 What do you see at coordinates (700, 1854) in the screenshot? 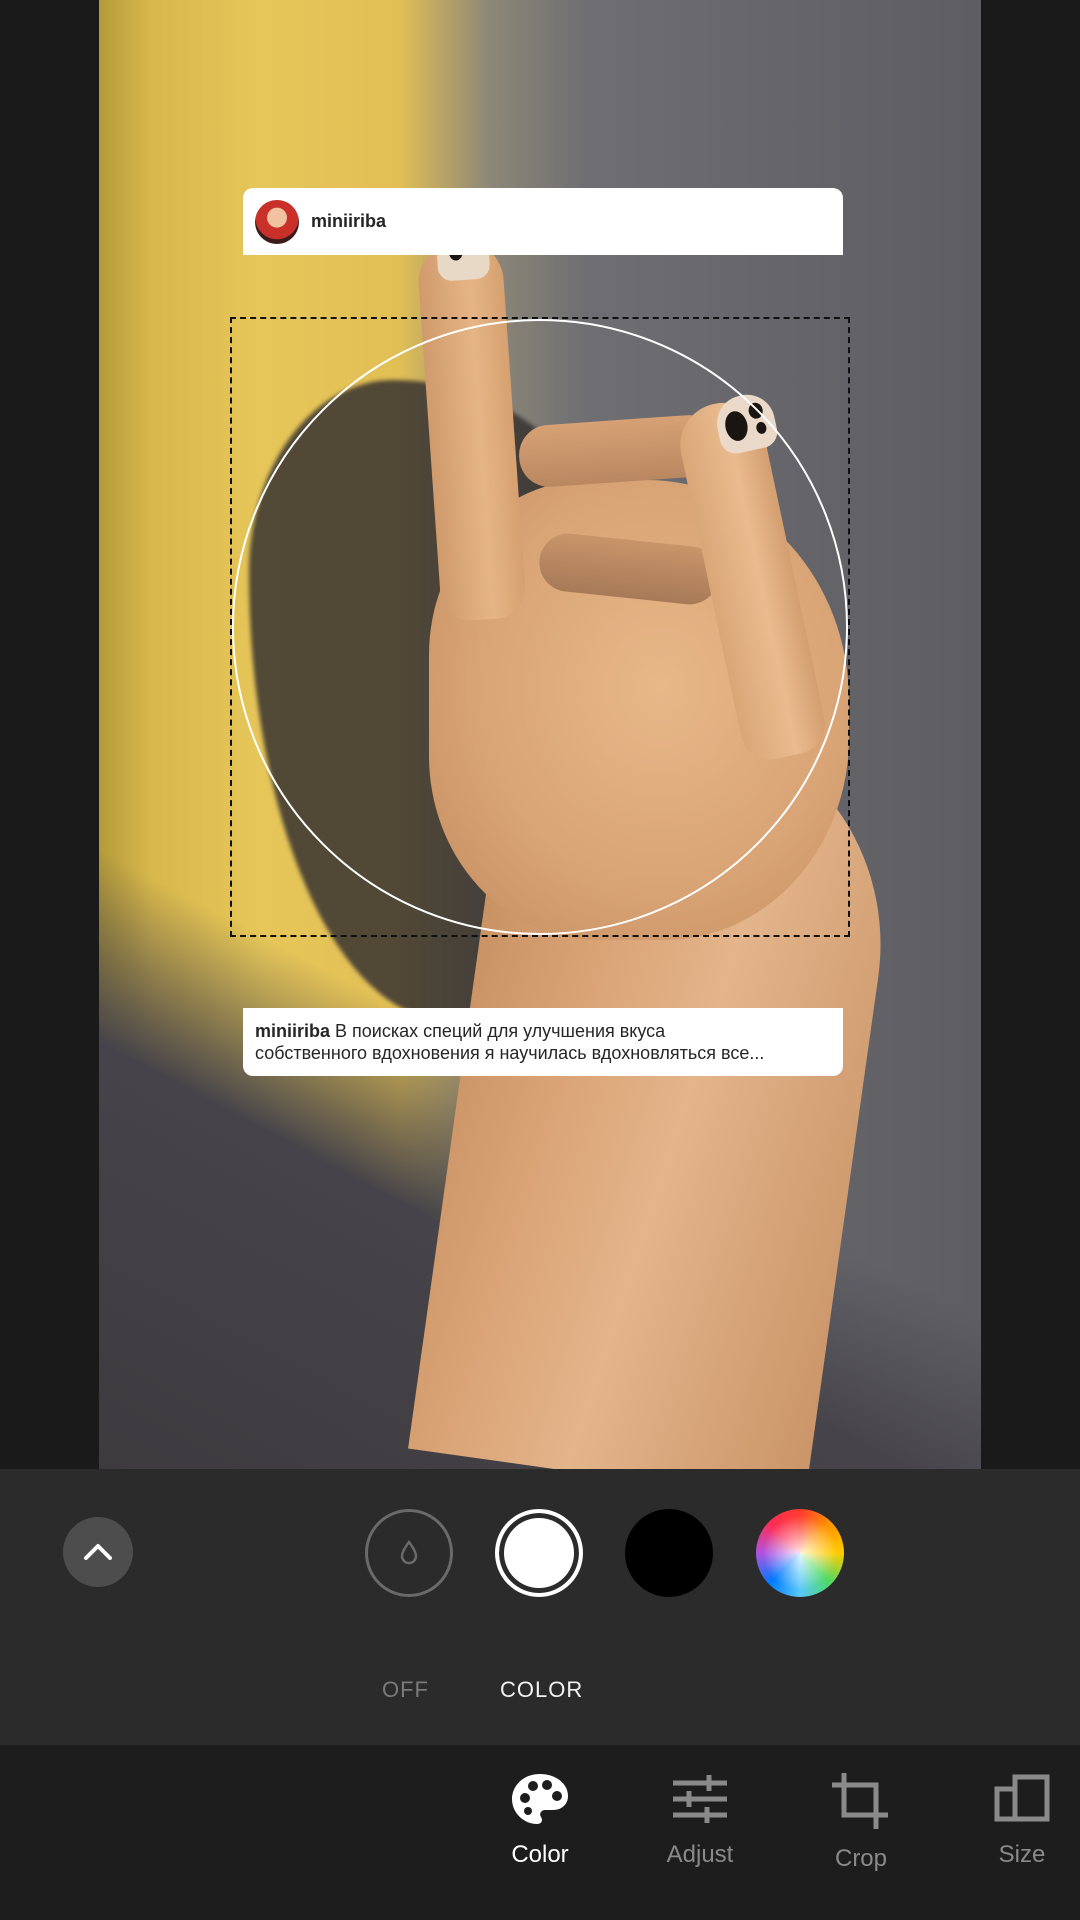
I see `tool-adjust-label: Adjust` at bounding box center [700, 1854].